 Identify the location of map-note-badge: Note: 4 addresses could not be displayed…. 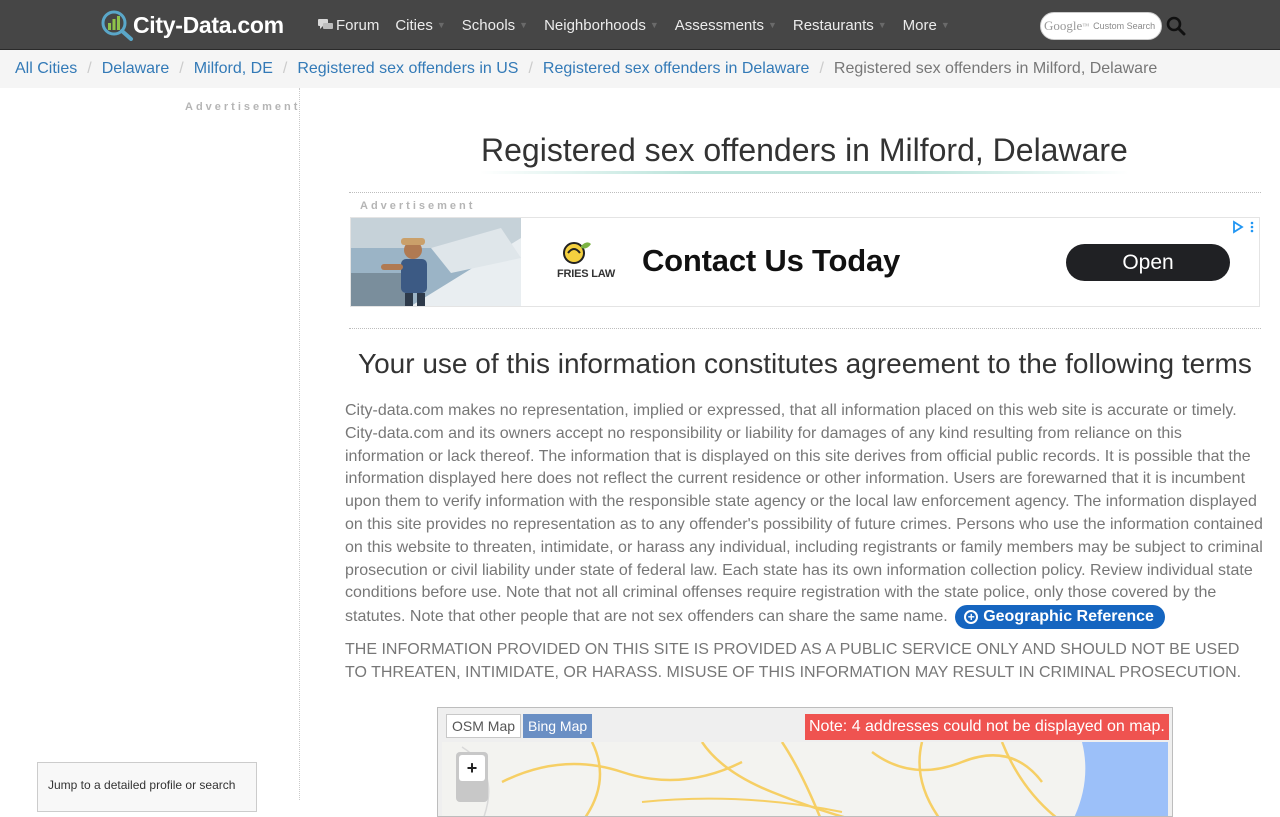
(987, 727).